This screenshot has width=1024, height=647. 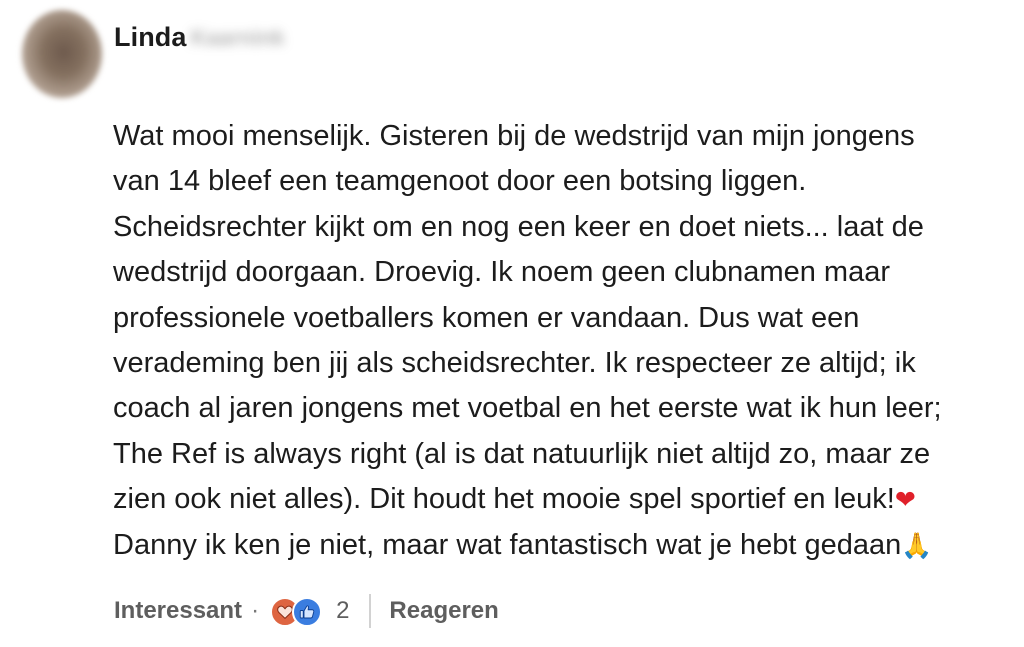 I want to click on heart-emoji: ❤, so click(x=905, y=500).